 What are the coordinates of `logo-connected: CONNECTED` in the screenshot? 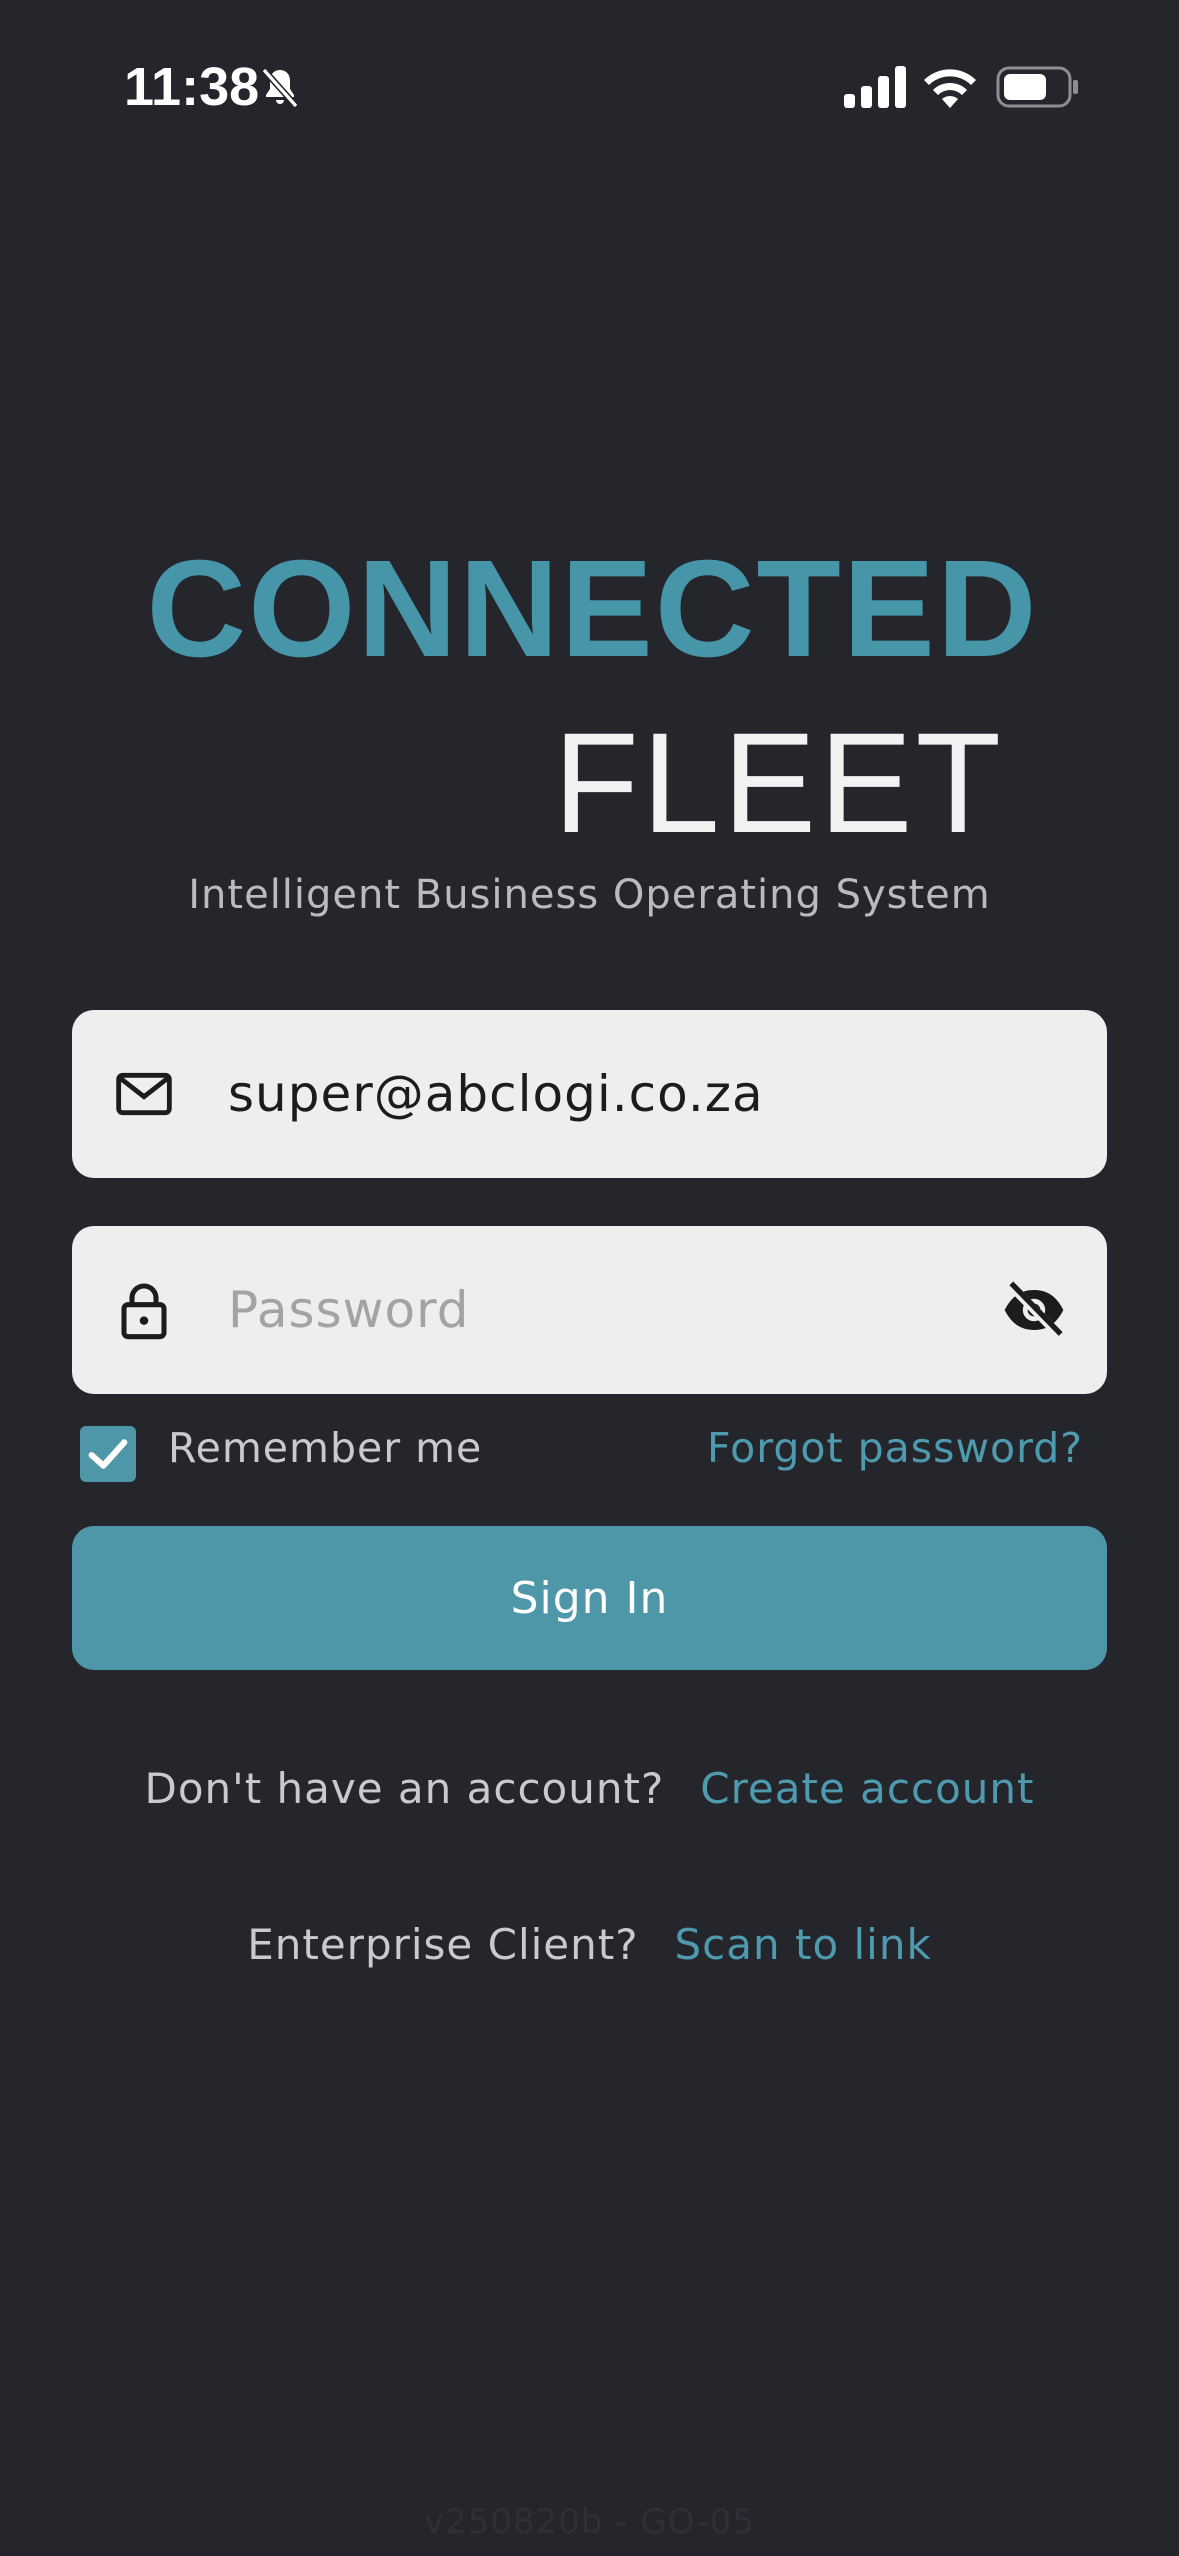 It's located at (592, 609).